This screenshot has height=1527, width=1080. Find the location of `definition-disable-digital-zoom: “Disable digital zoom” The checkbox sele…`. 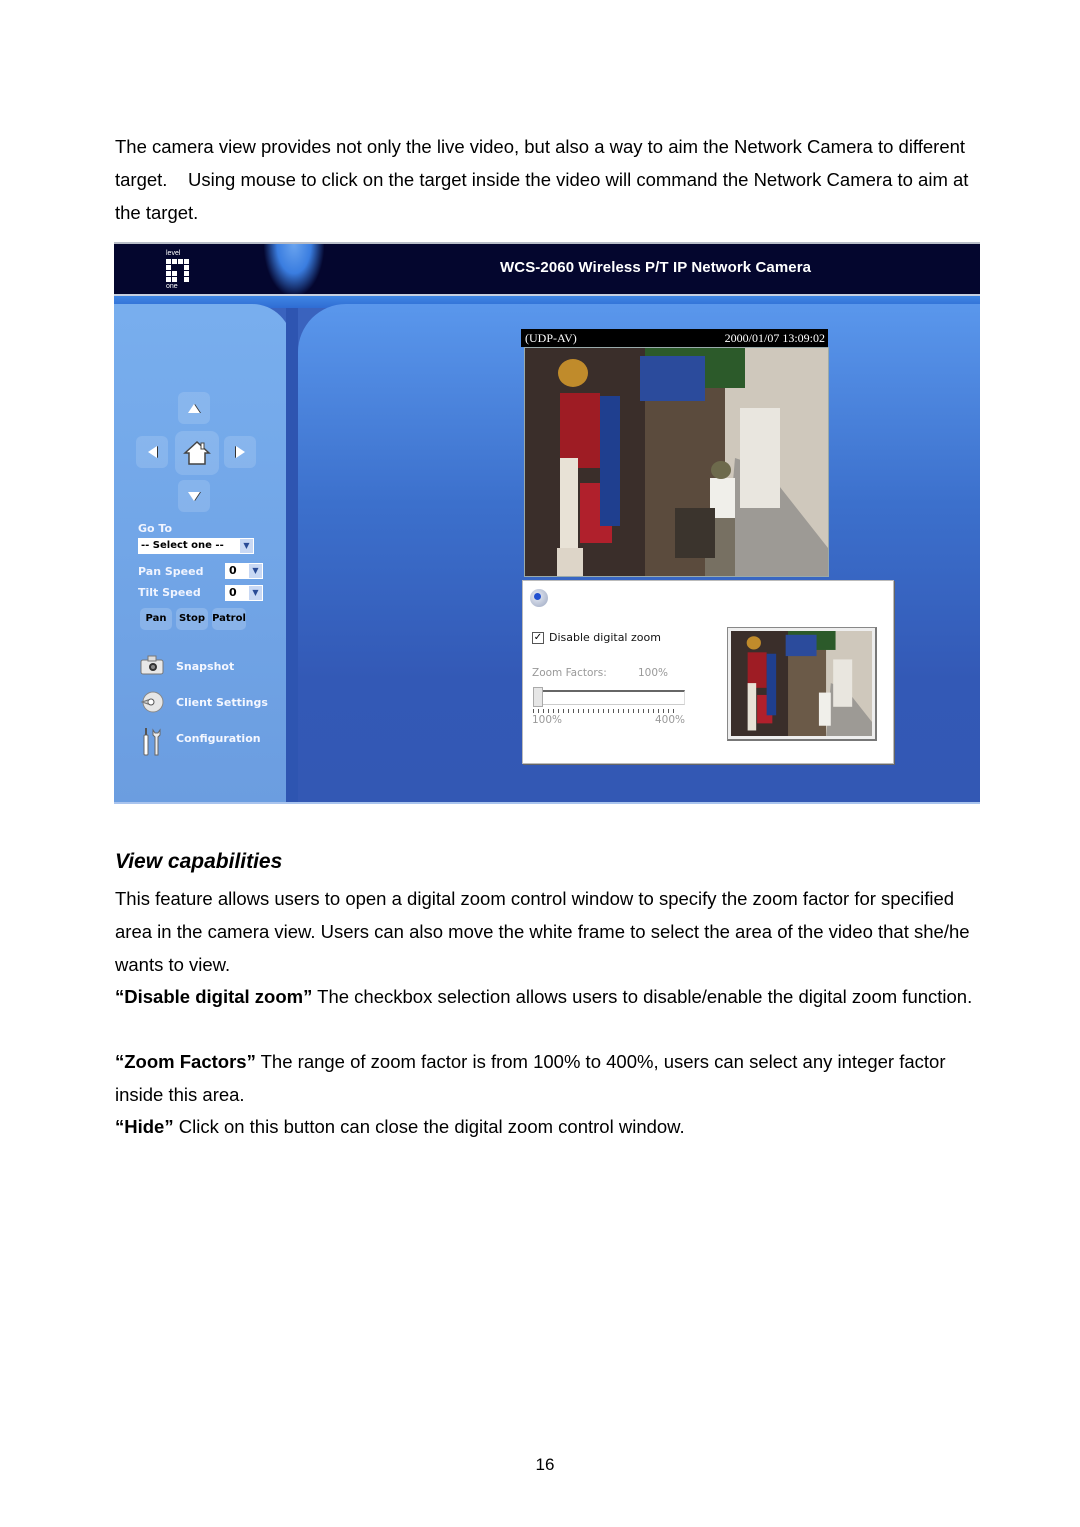

definition-disable-digital-zoom: “Disable digital zoom” The checkbox sele… is located at coordinates (545, 996).